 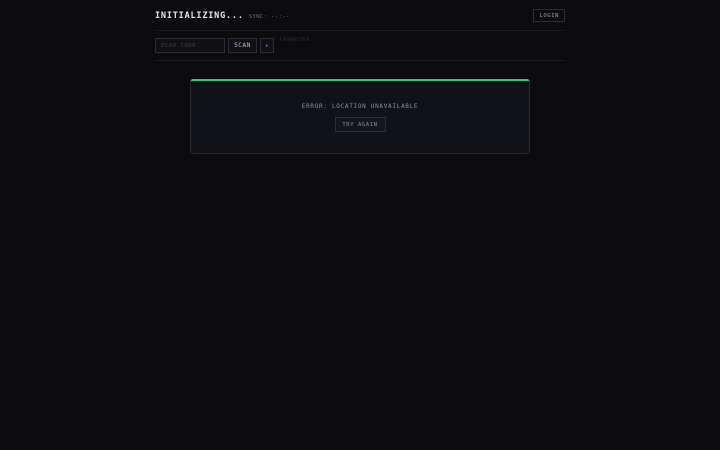 I want to click on try-again-button: TRY AGAIN, so click(x=360, y=124).